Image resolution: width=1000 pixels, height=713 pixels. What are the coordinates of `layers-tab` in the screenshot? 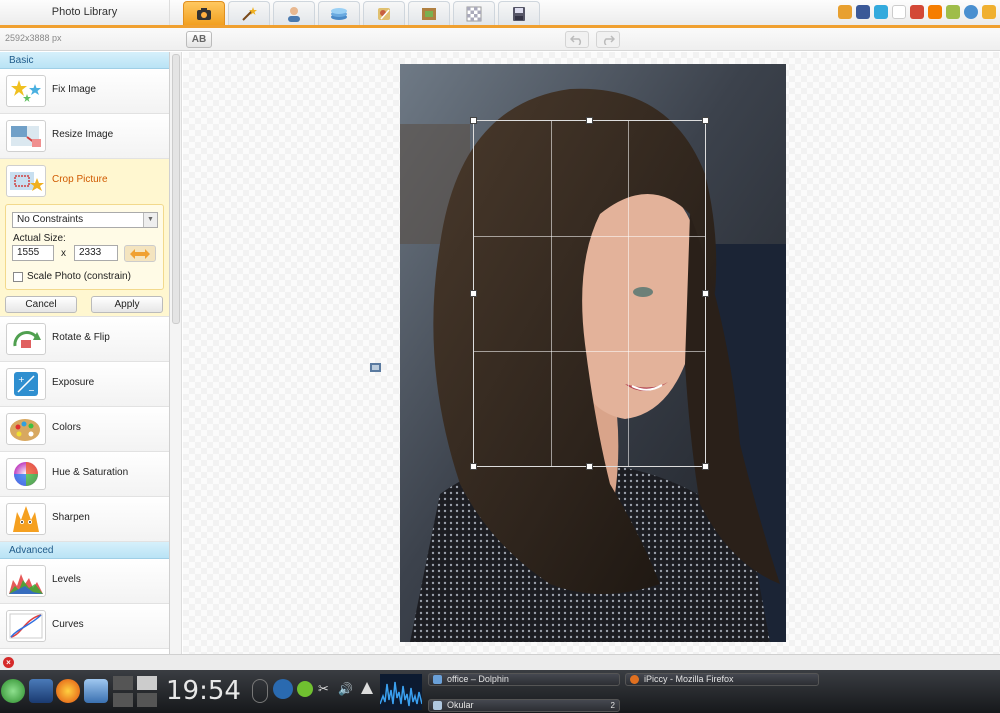 It's located at (339, 13).